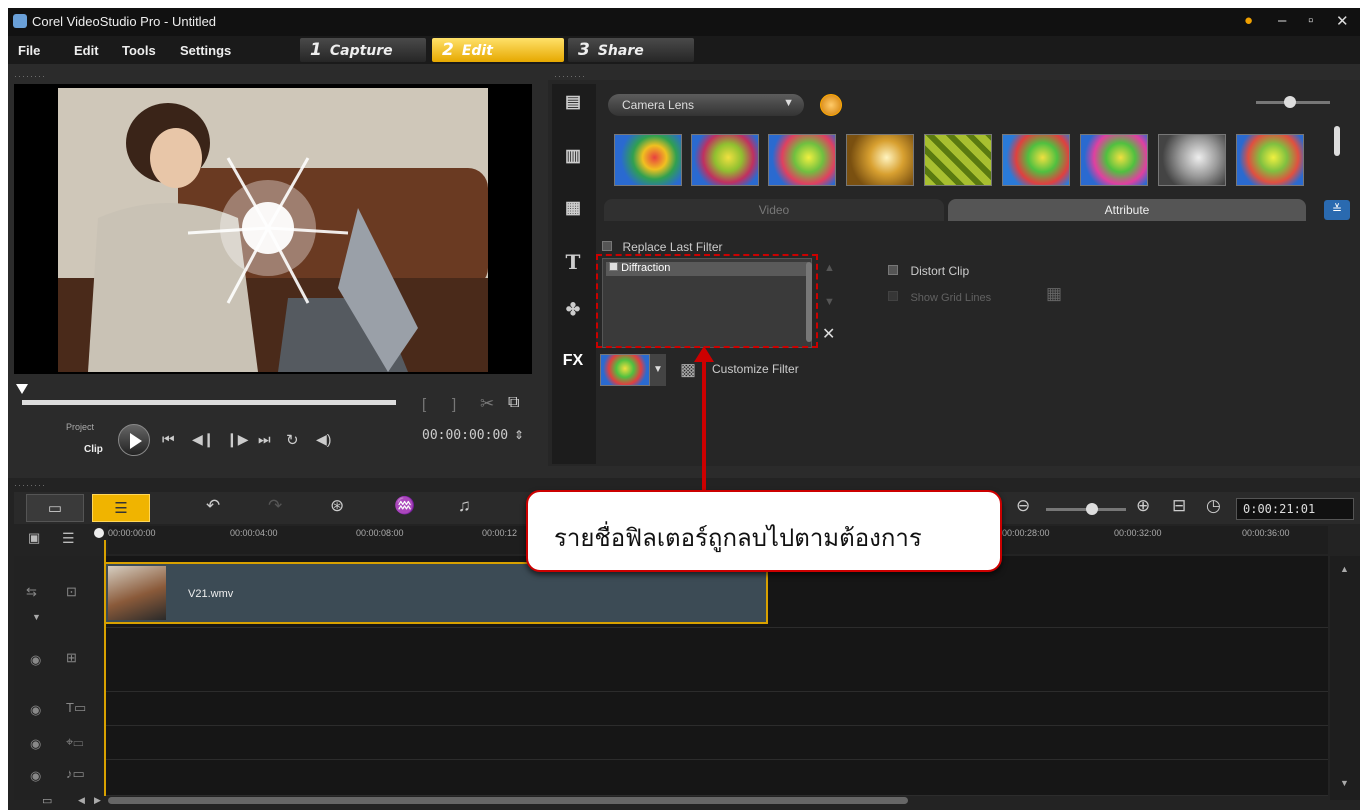  What do you see at coordinates (209, 402) in the screenshot?
I see `scrub-bar` at bounding box center [209, 402].